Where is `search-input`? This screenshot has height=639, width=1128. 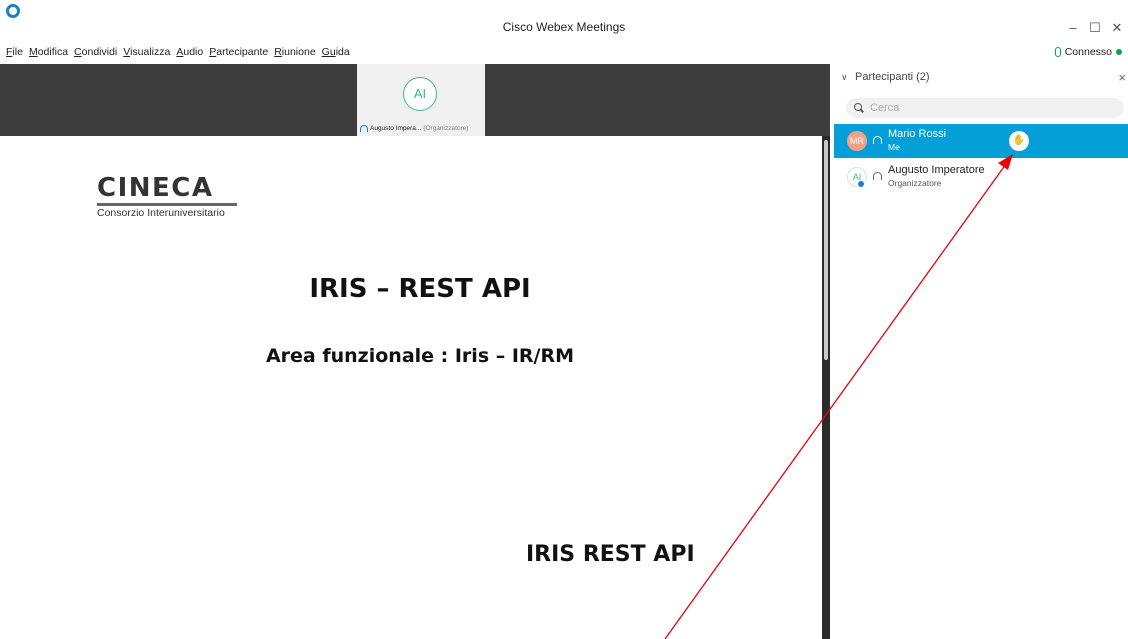 search-input is located at coordinates (990, 108).